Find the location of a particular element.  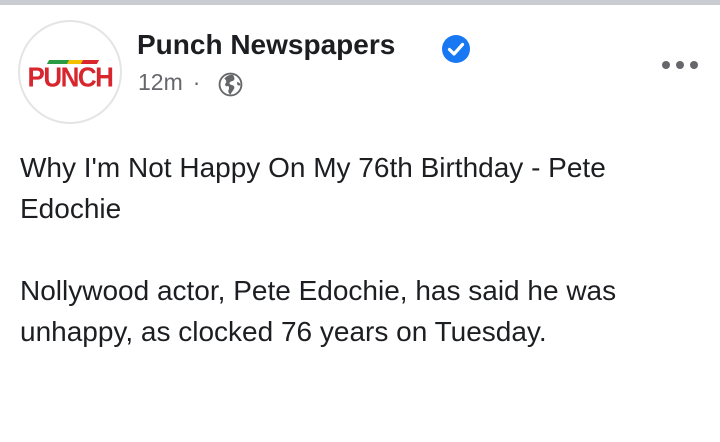

post-timestamp: 12m is located at coordinates (160, 82).